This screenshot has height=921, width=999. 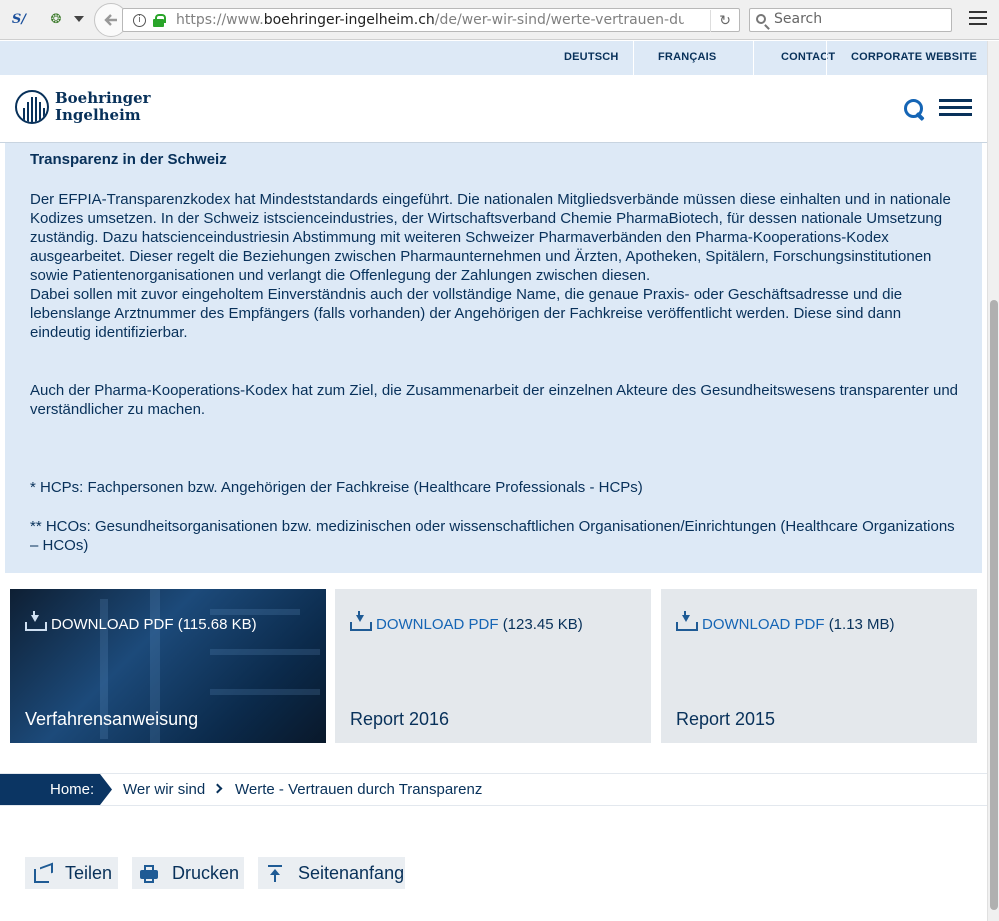 What do you see at coordinates (798, 19) in the screenshot?
I see `search-placeholder: Search` at bounding box center [798, 19].